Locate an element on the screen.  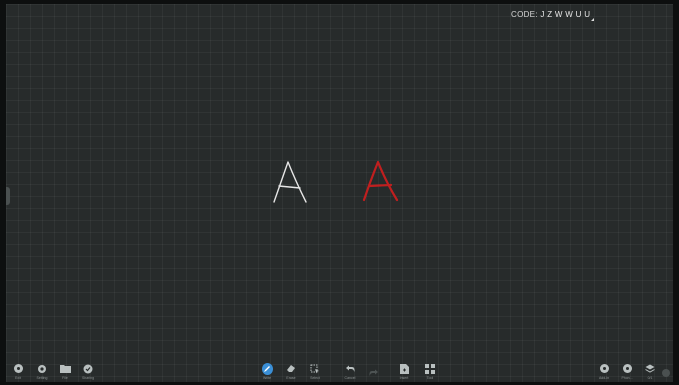
red-letter-a is located at coordinates (380, 181).